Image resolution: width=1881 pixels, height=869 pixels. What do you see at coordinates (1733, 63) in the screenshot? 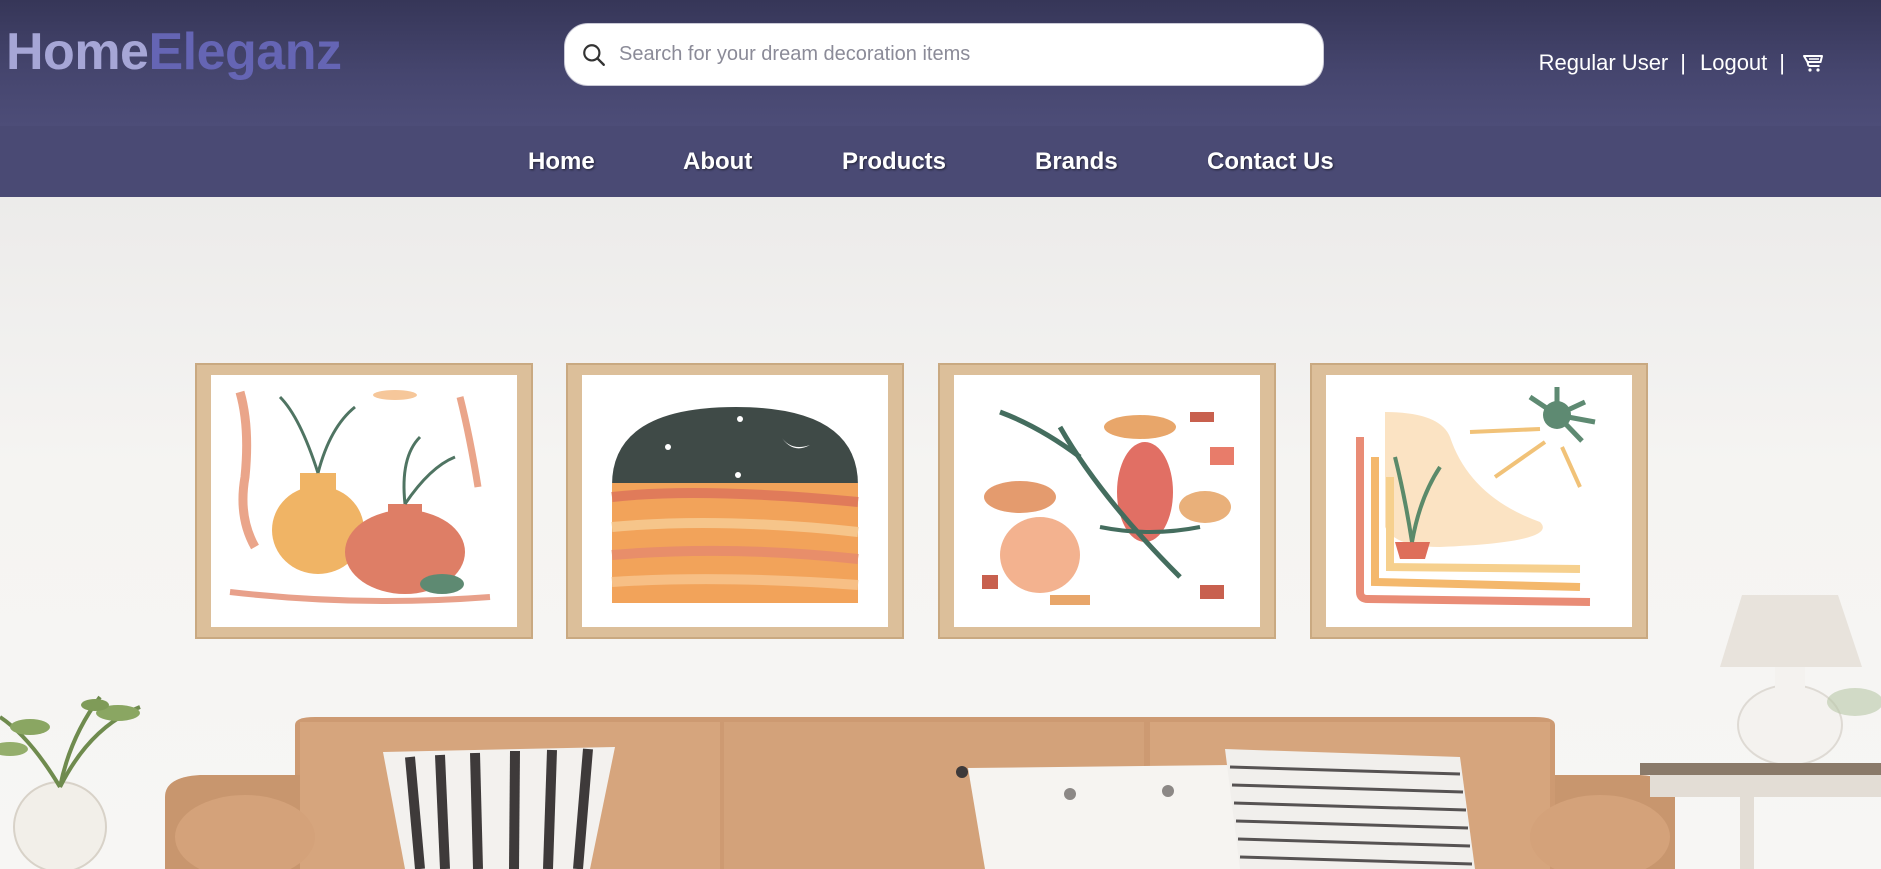
I see `logout-link: Logout` at bounding box center [1733, 63].